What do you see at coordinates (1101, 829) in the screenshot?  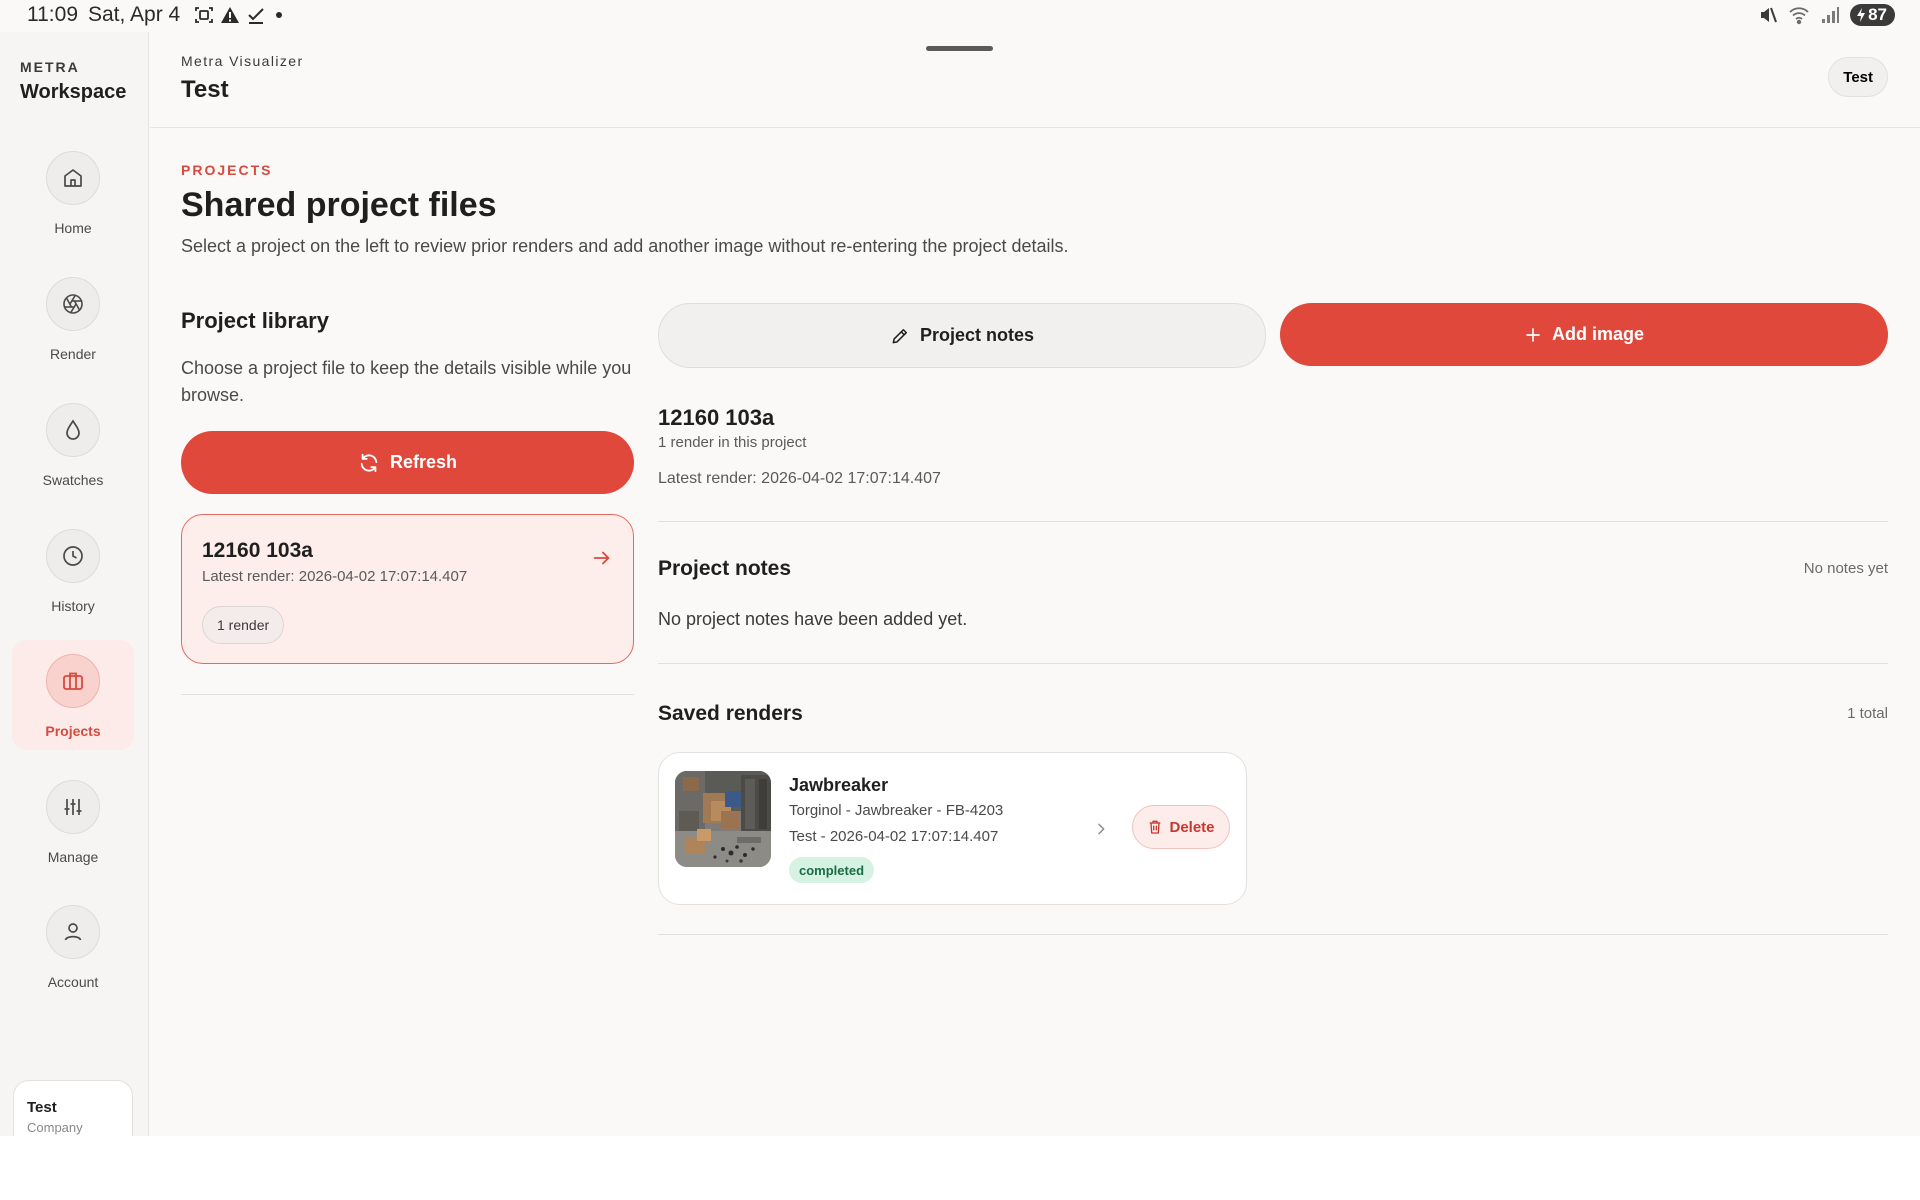 I see `chevron-right-icon` at bounding box center [1101, 829].